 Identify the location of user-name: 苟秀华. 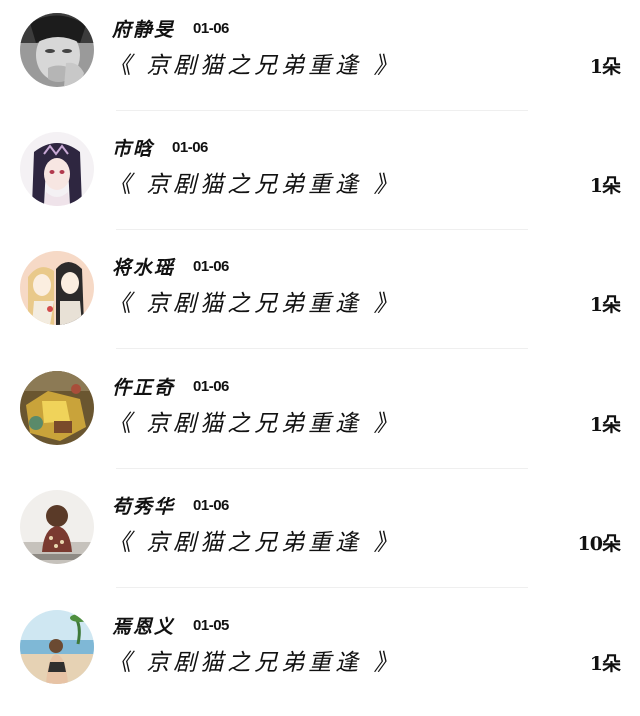
(143, 505).